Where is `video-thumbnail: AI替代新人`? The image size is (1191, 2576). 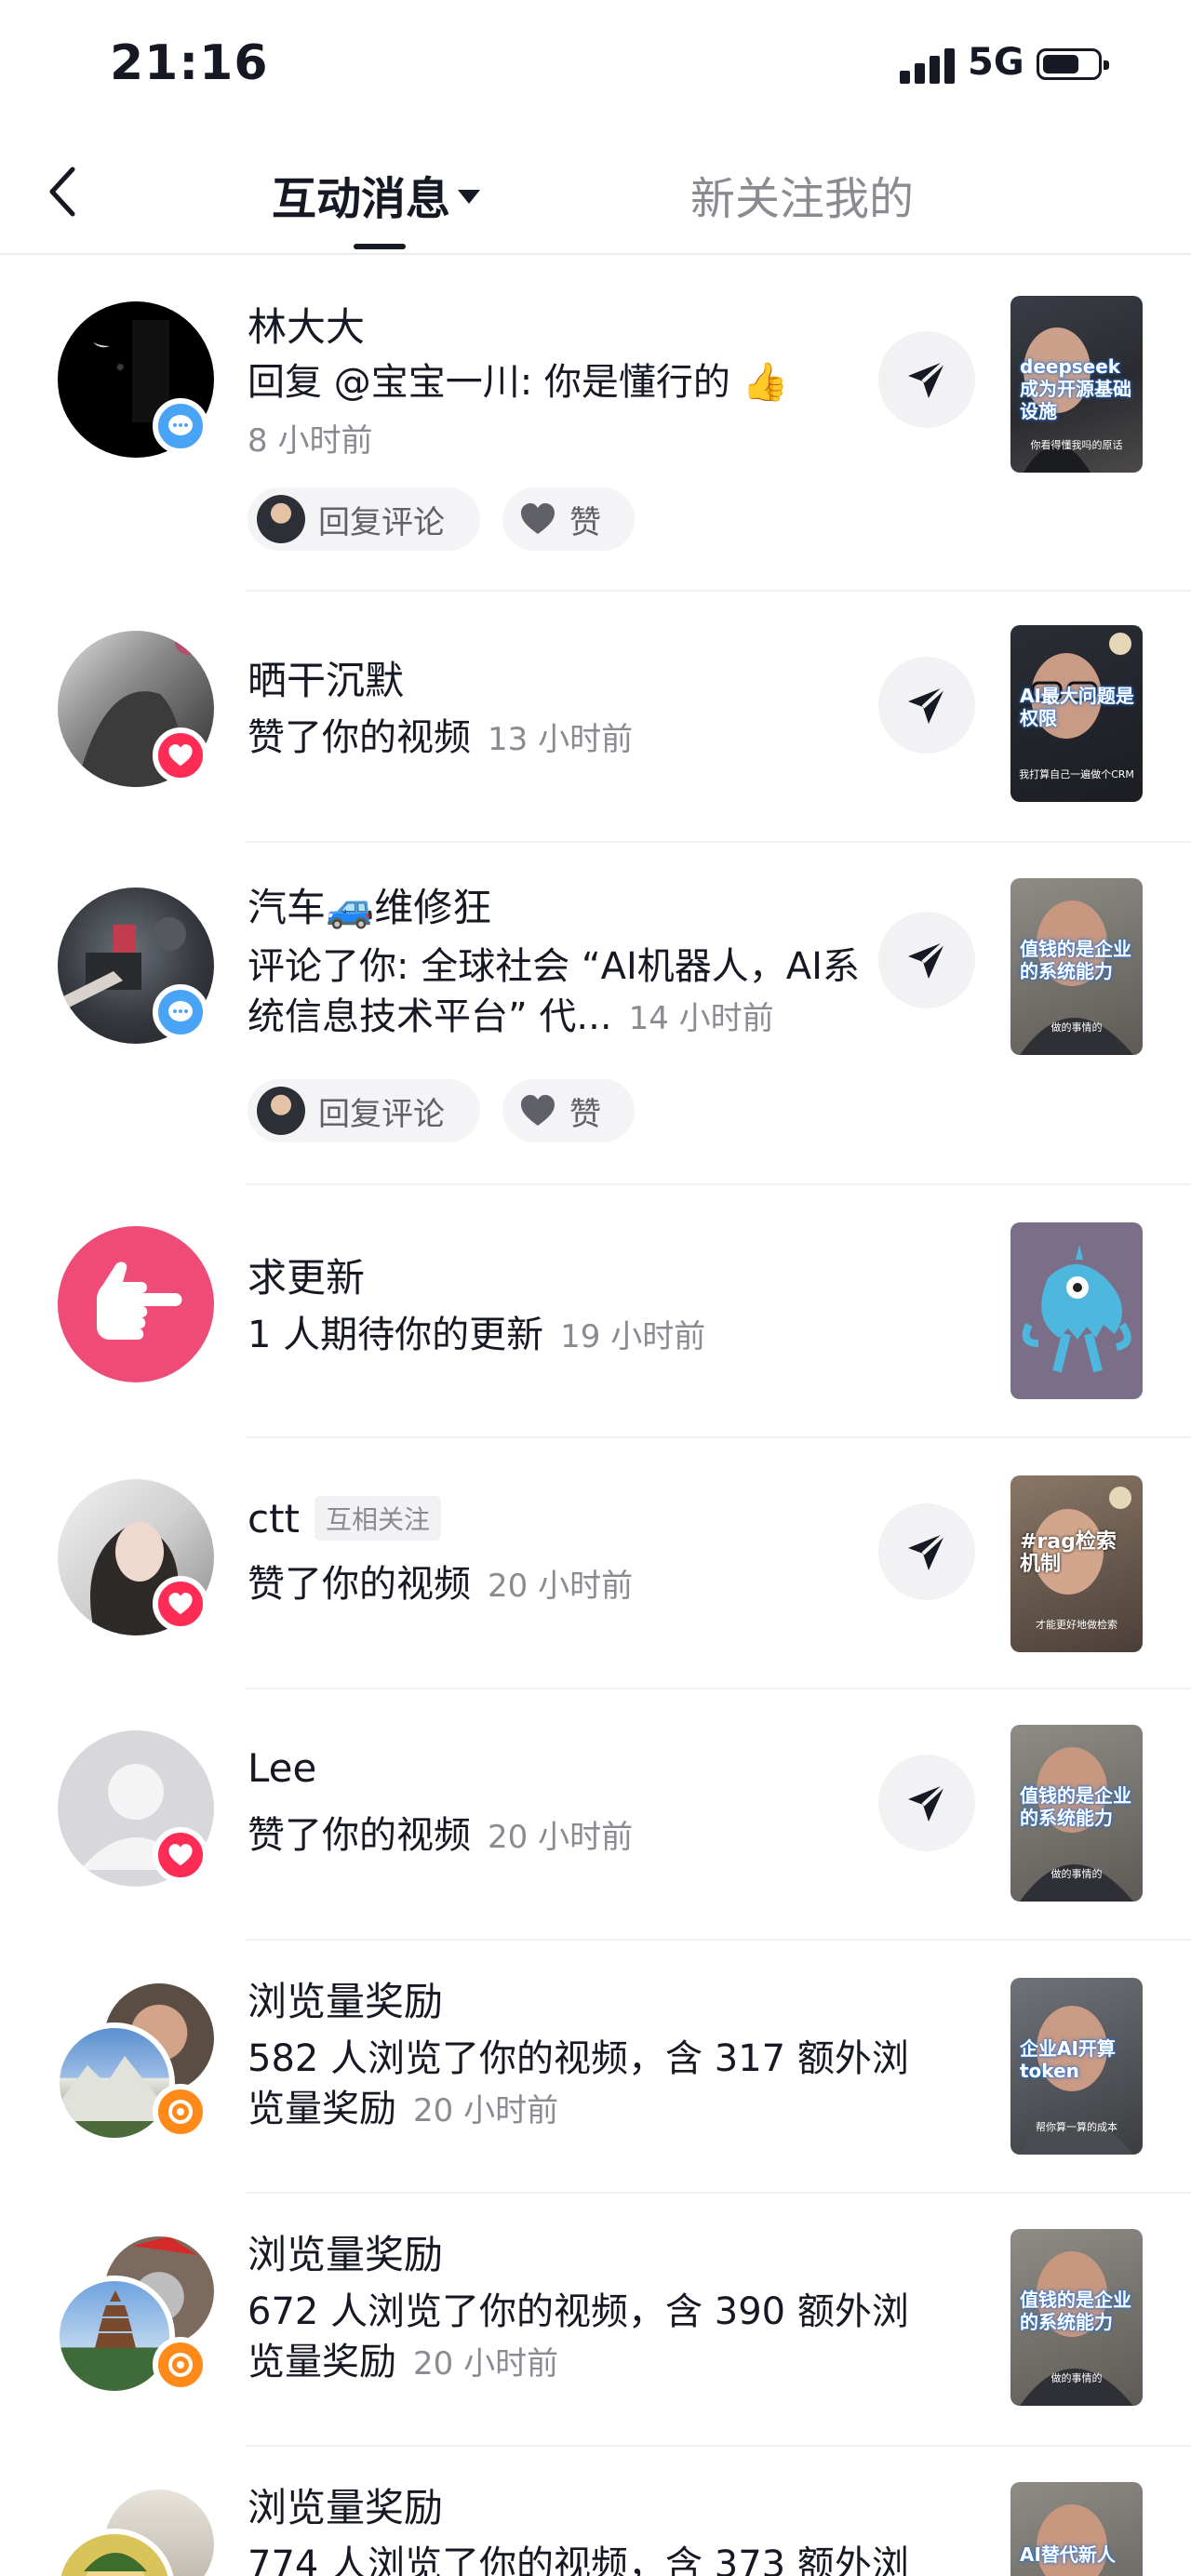 video-thumbnail: AI替代新人 is located at coordinates (1076, 2529).